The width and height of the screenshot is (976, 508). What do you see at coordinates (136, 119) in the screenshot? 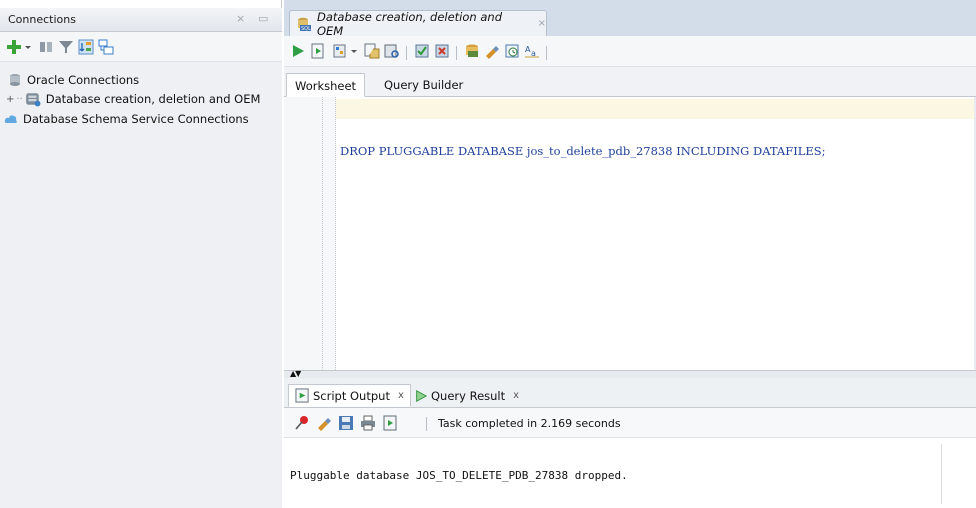
I see `tree-item-label: Database Schema Service Connections` at bounding box center [136, 119].